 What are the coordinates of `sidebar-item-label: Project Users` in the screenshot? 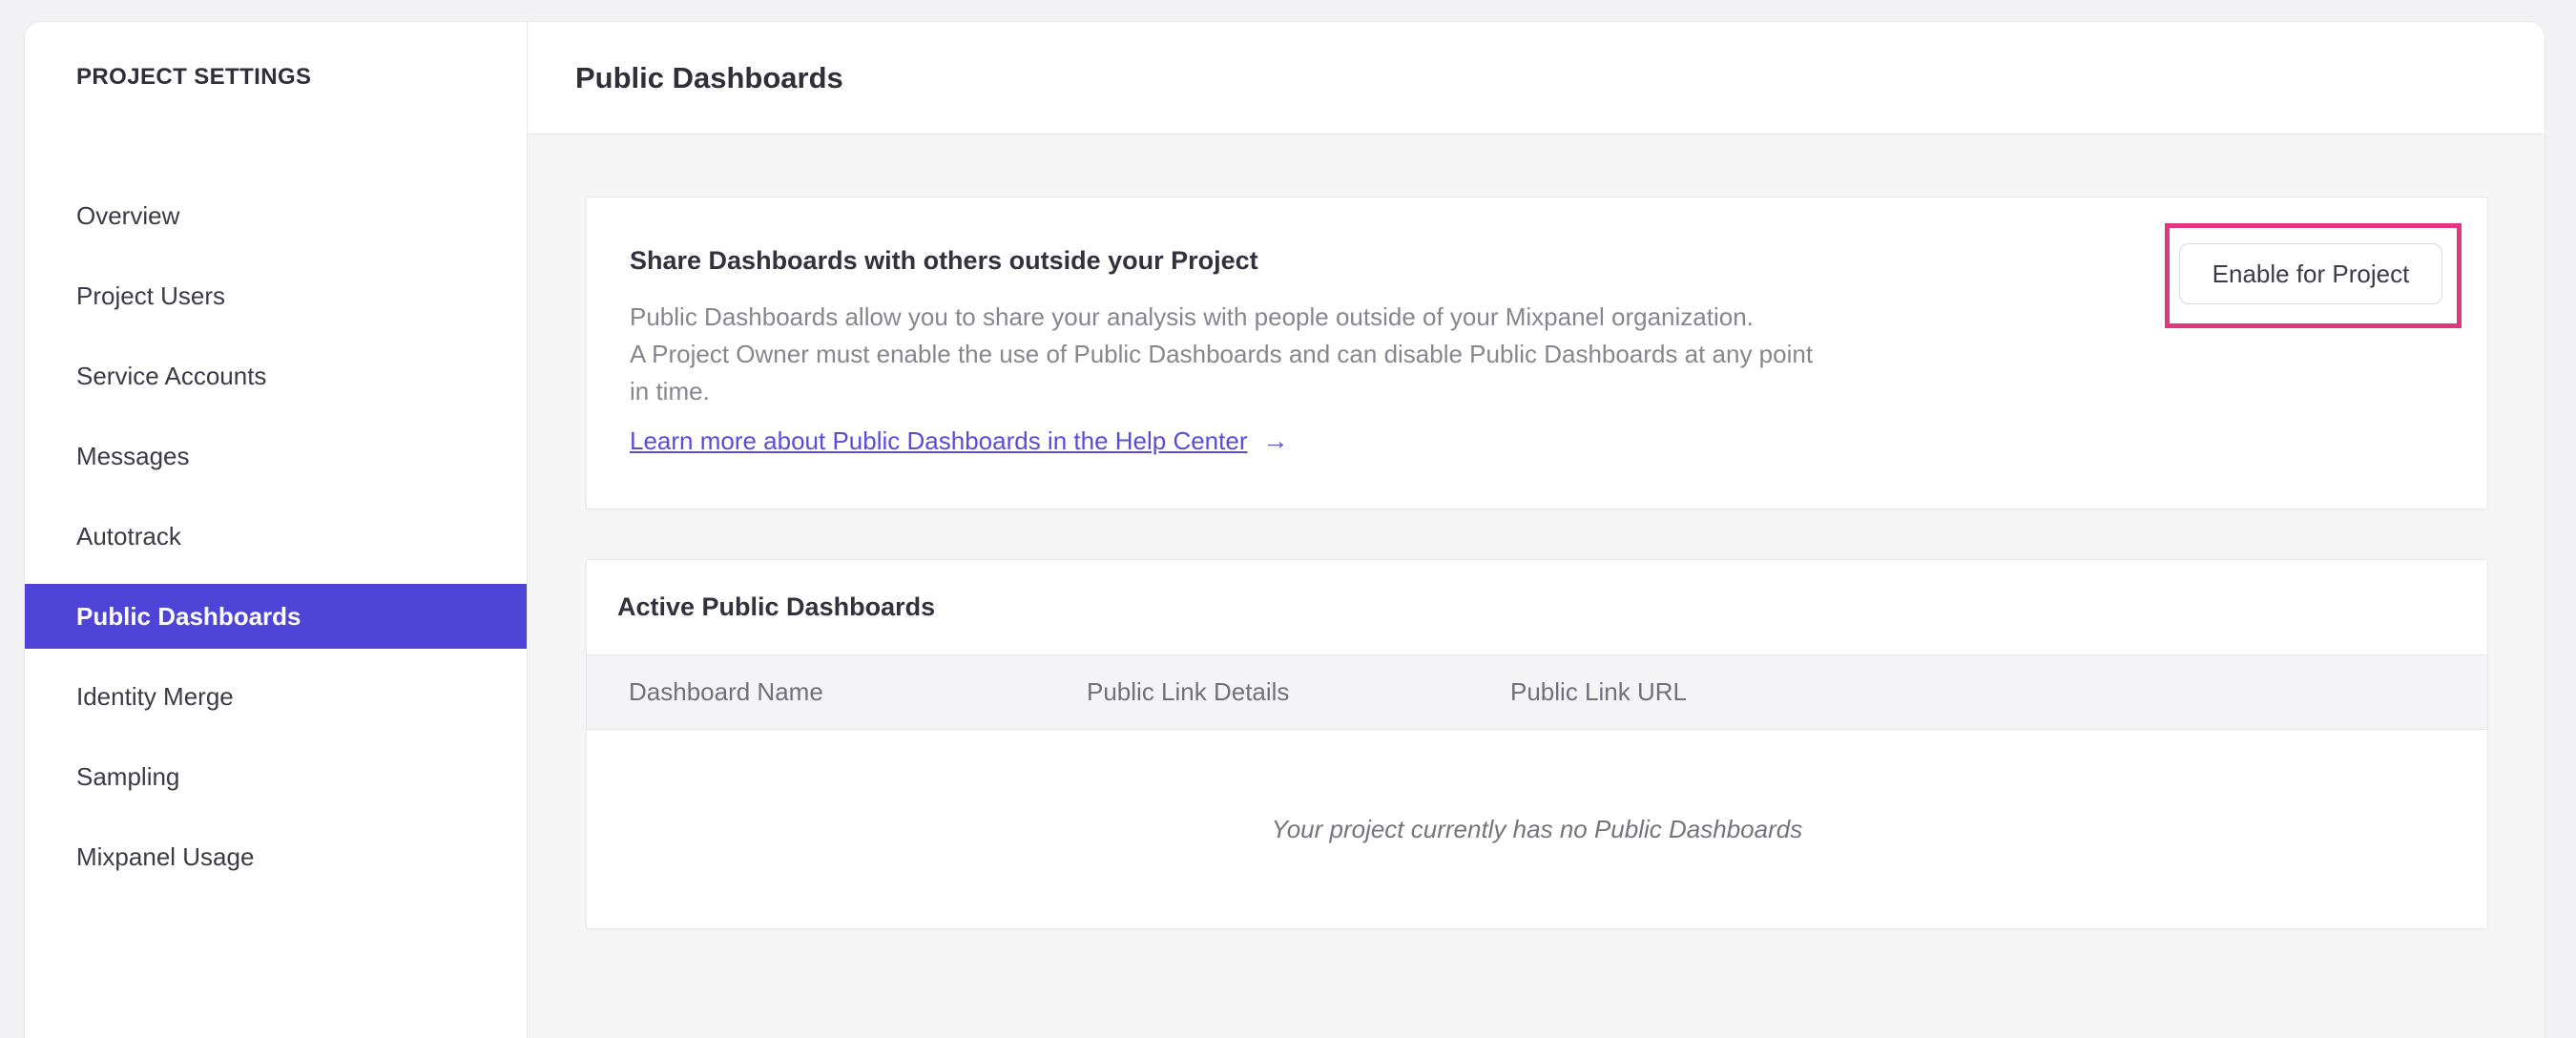 It's located at (151, 295).